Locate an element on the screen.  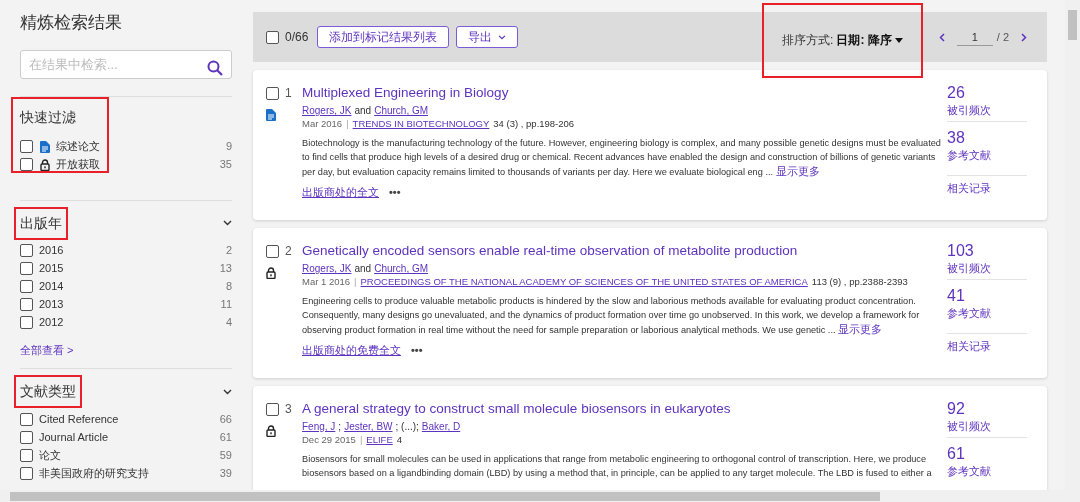
abstract-text: Biotechnology is the manufacturing technology of the future. However, engineering biology is complex, and many possible genetic designs must be evaluated to find cells that produce high levels of a desired drug or chemical. Recent advances have enabled the design and construction of billions of genetic variants per day, but evaluation capacity remains limited to thousands of variants per day. Here we evaluate biological eng ... 显示更多 is located at coordinates (622, 158).